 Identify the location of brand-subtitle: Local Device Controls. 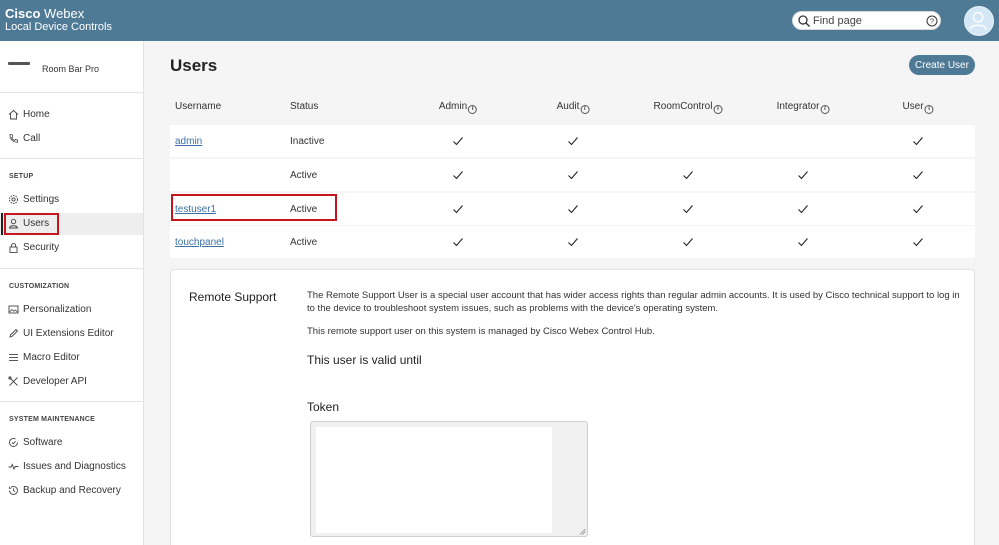
(58, 27).